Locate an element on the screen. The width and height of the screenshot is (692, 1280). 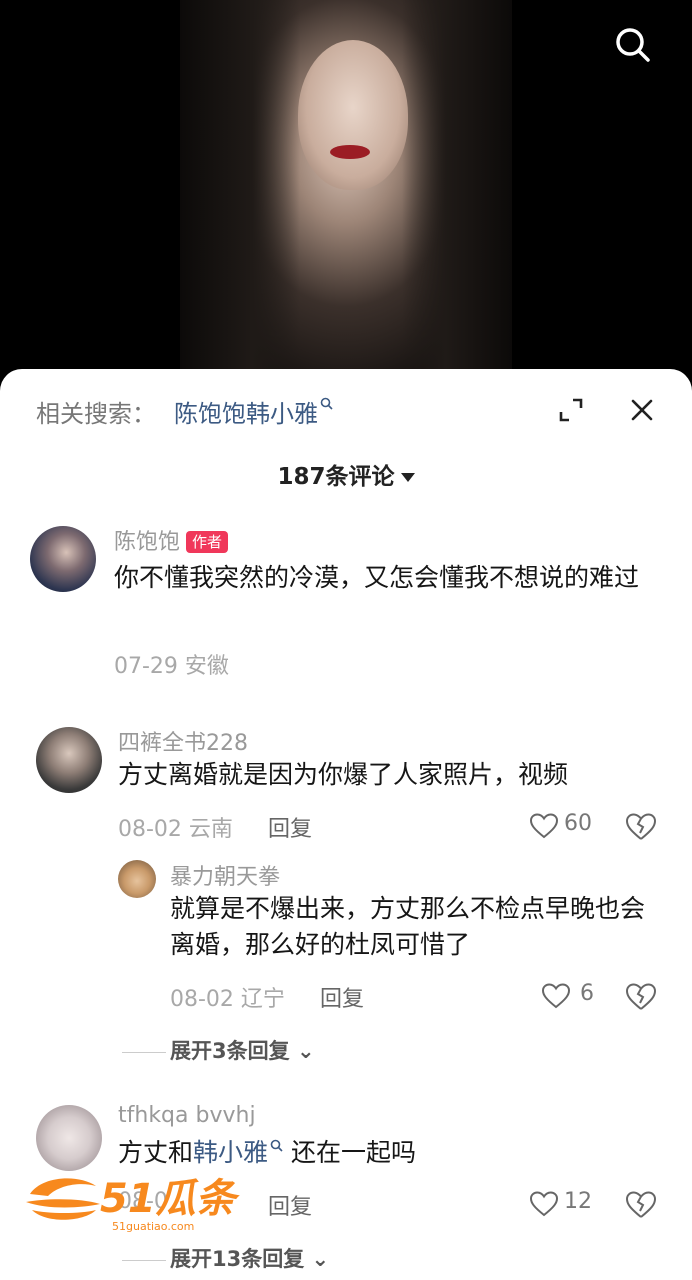
comment-search-link: 韩小雅 is located at coordinates (238, 1152).